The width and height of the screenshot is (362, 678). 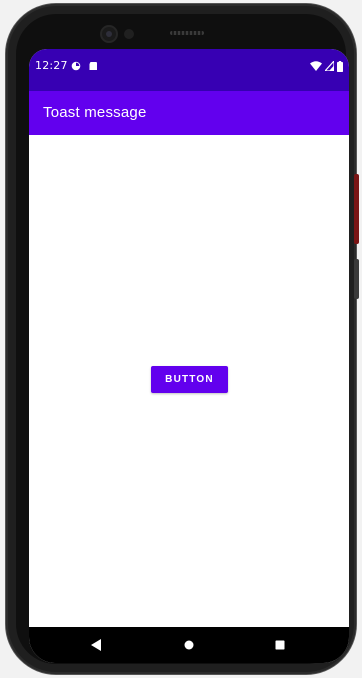 I want to click on nav-recents-button, so click(x=280, y=645).